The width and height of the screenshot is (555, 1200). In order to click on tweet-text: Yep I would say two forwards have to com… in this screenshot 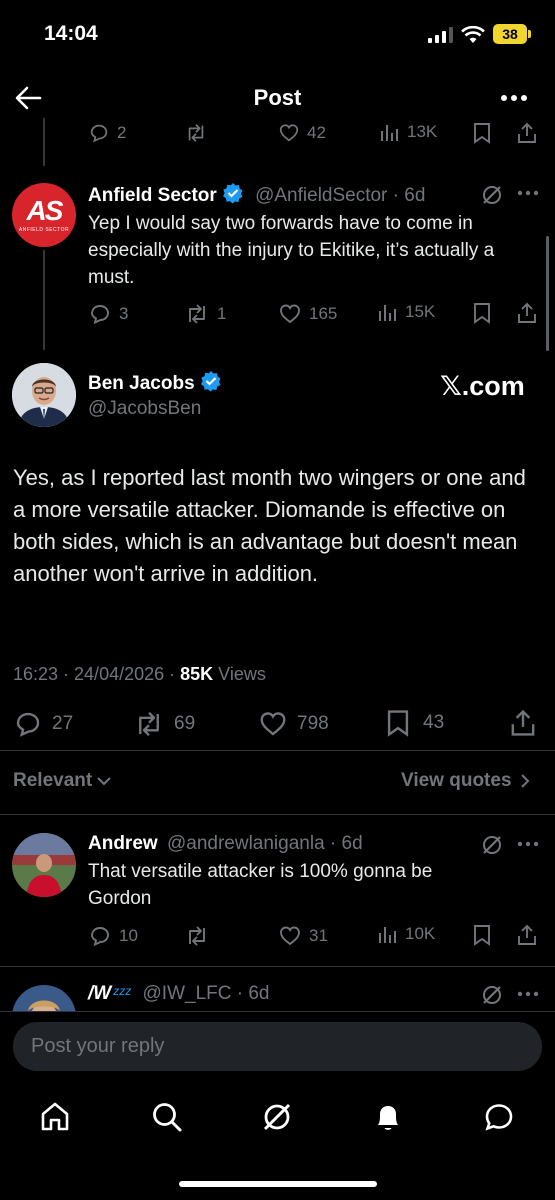, I will do `click(291, 250)`.